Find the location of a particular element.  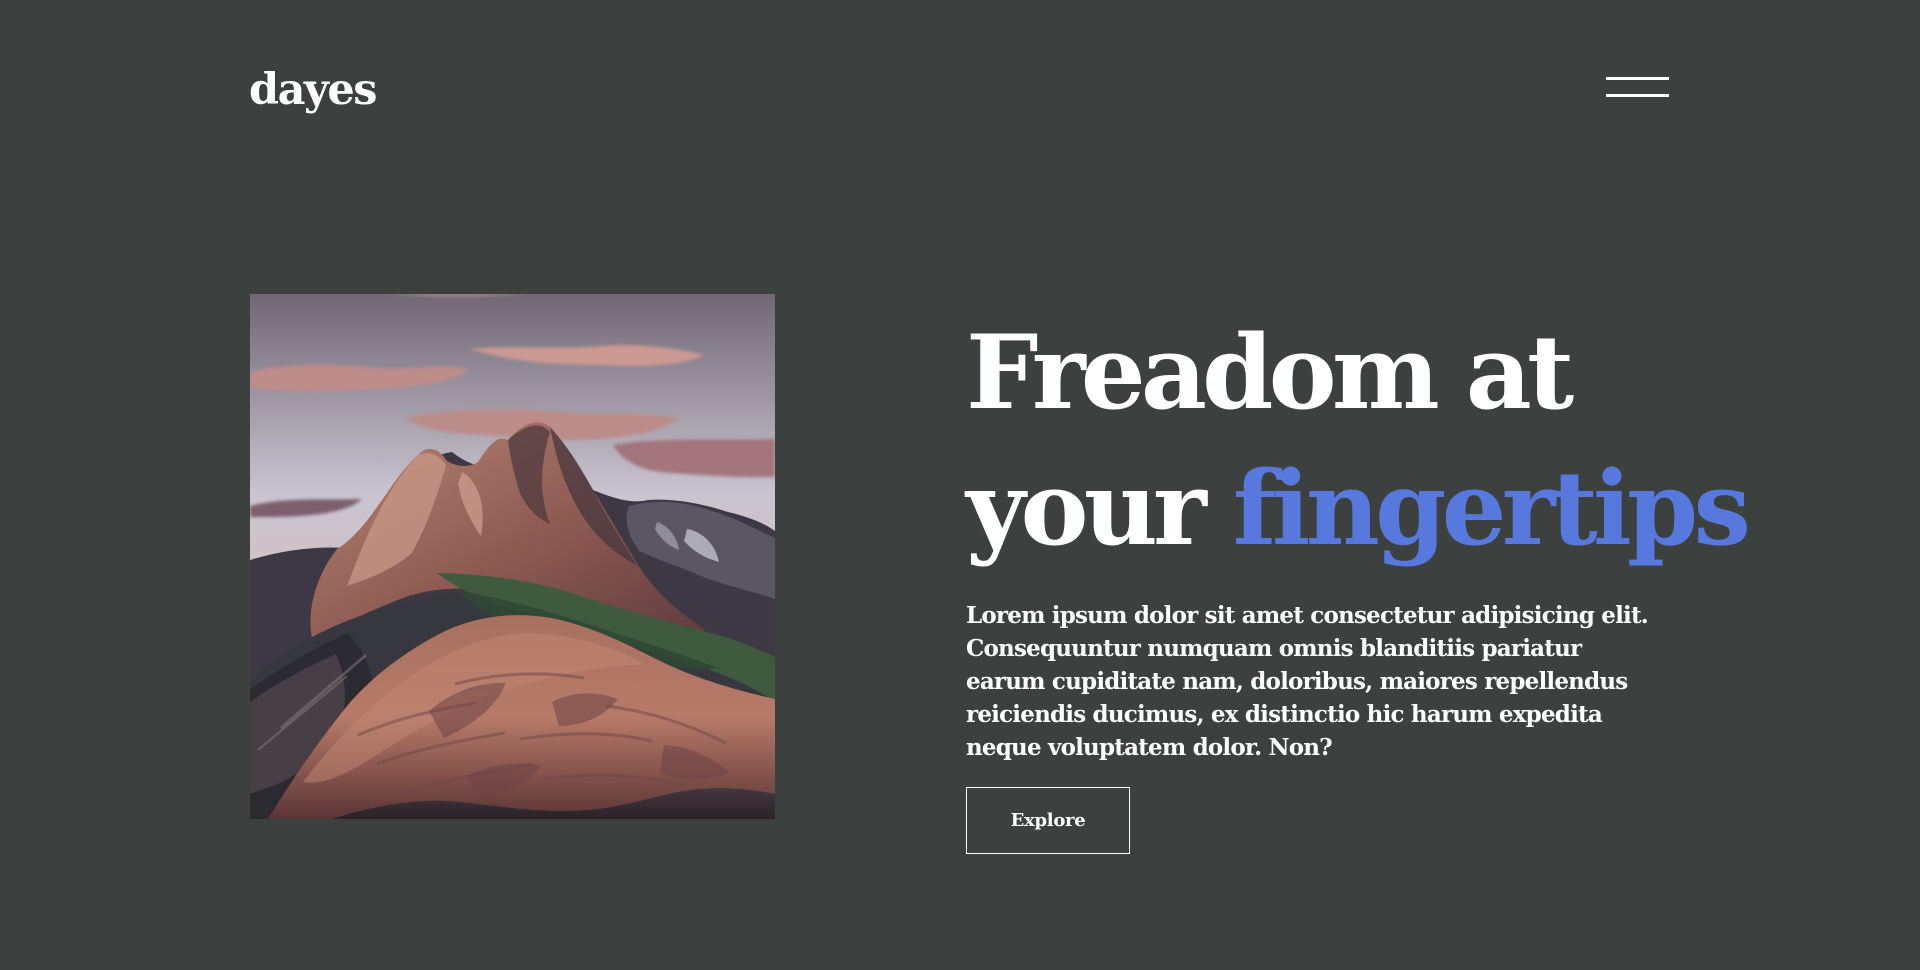

mountain-image is located at coordinates (512, 556).